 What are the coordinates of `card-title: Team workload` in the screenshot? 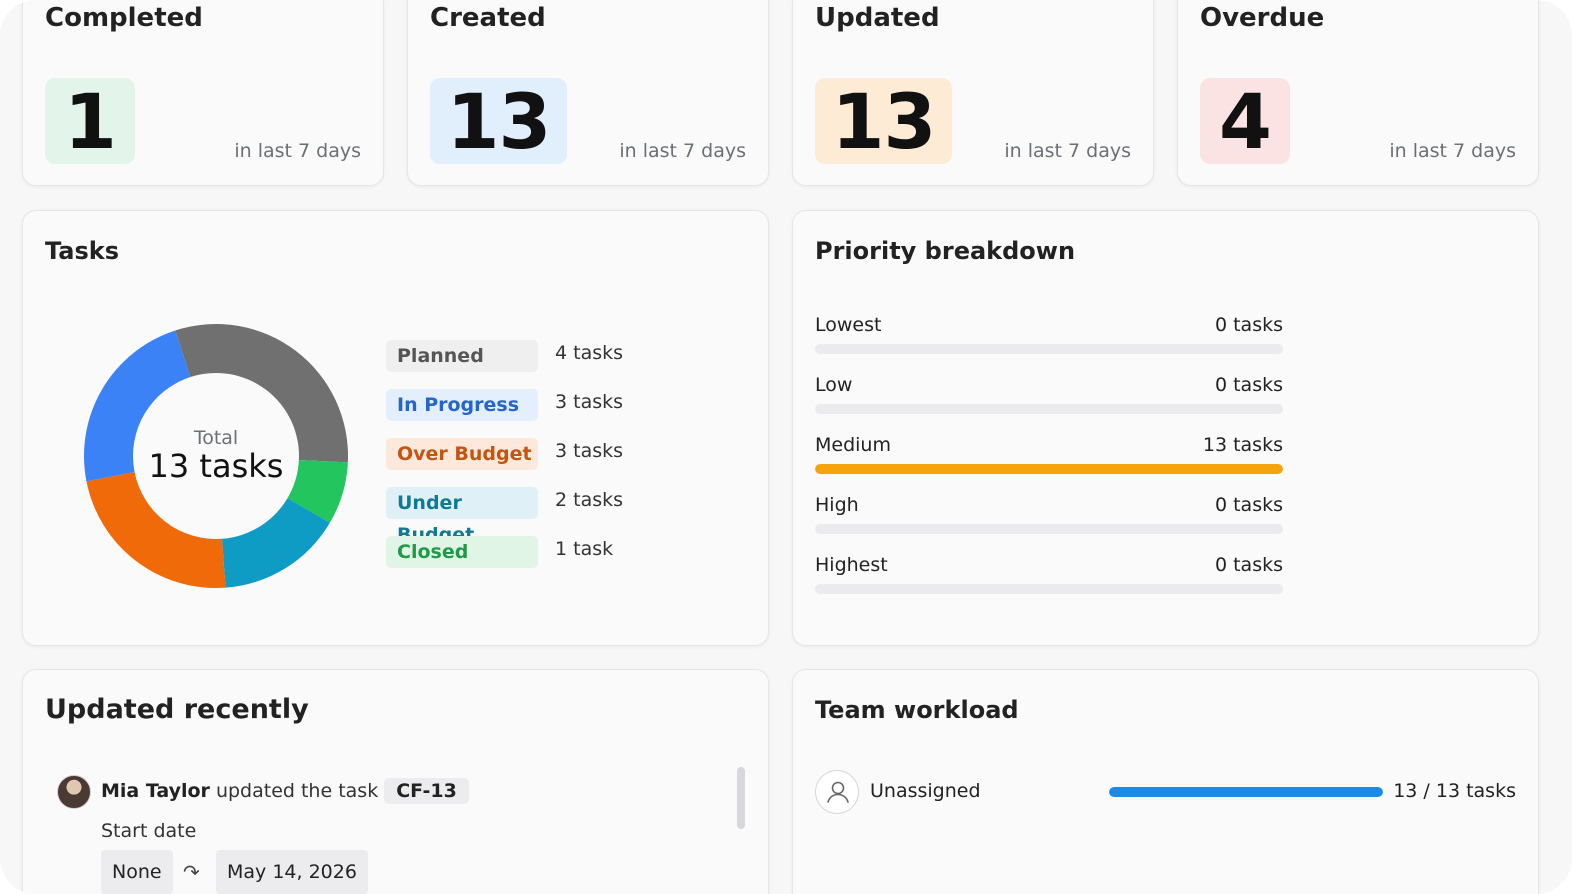 It's located at (917, 710).